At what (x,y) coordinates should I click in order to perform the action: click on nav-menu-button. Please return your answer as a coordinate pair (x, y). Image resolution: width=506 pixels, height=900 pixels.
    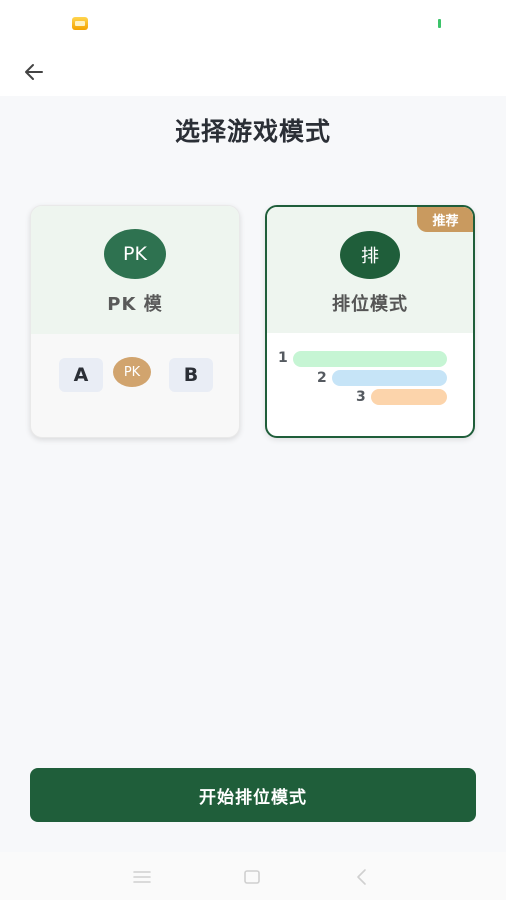
    Looking at the image, I should click on (142, 877).